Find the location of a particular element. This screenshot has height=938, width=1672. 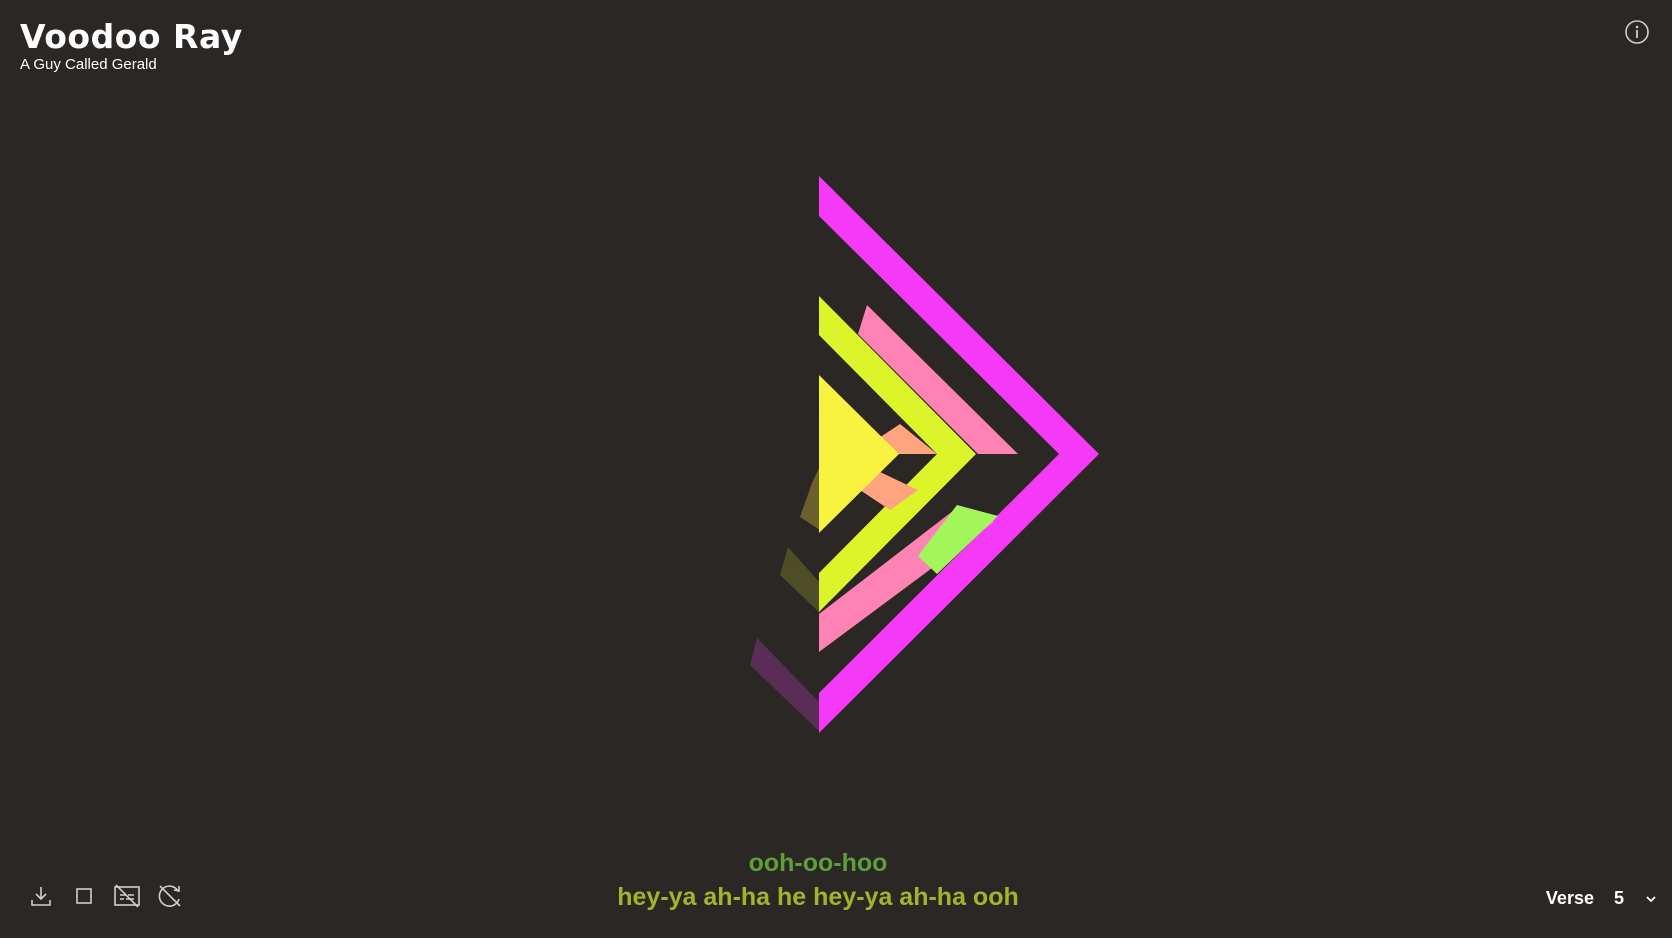

download-icon is located at coordinates (41, 896).